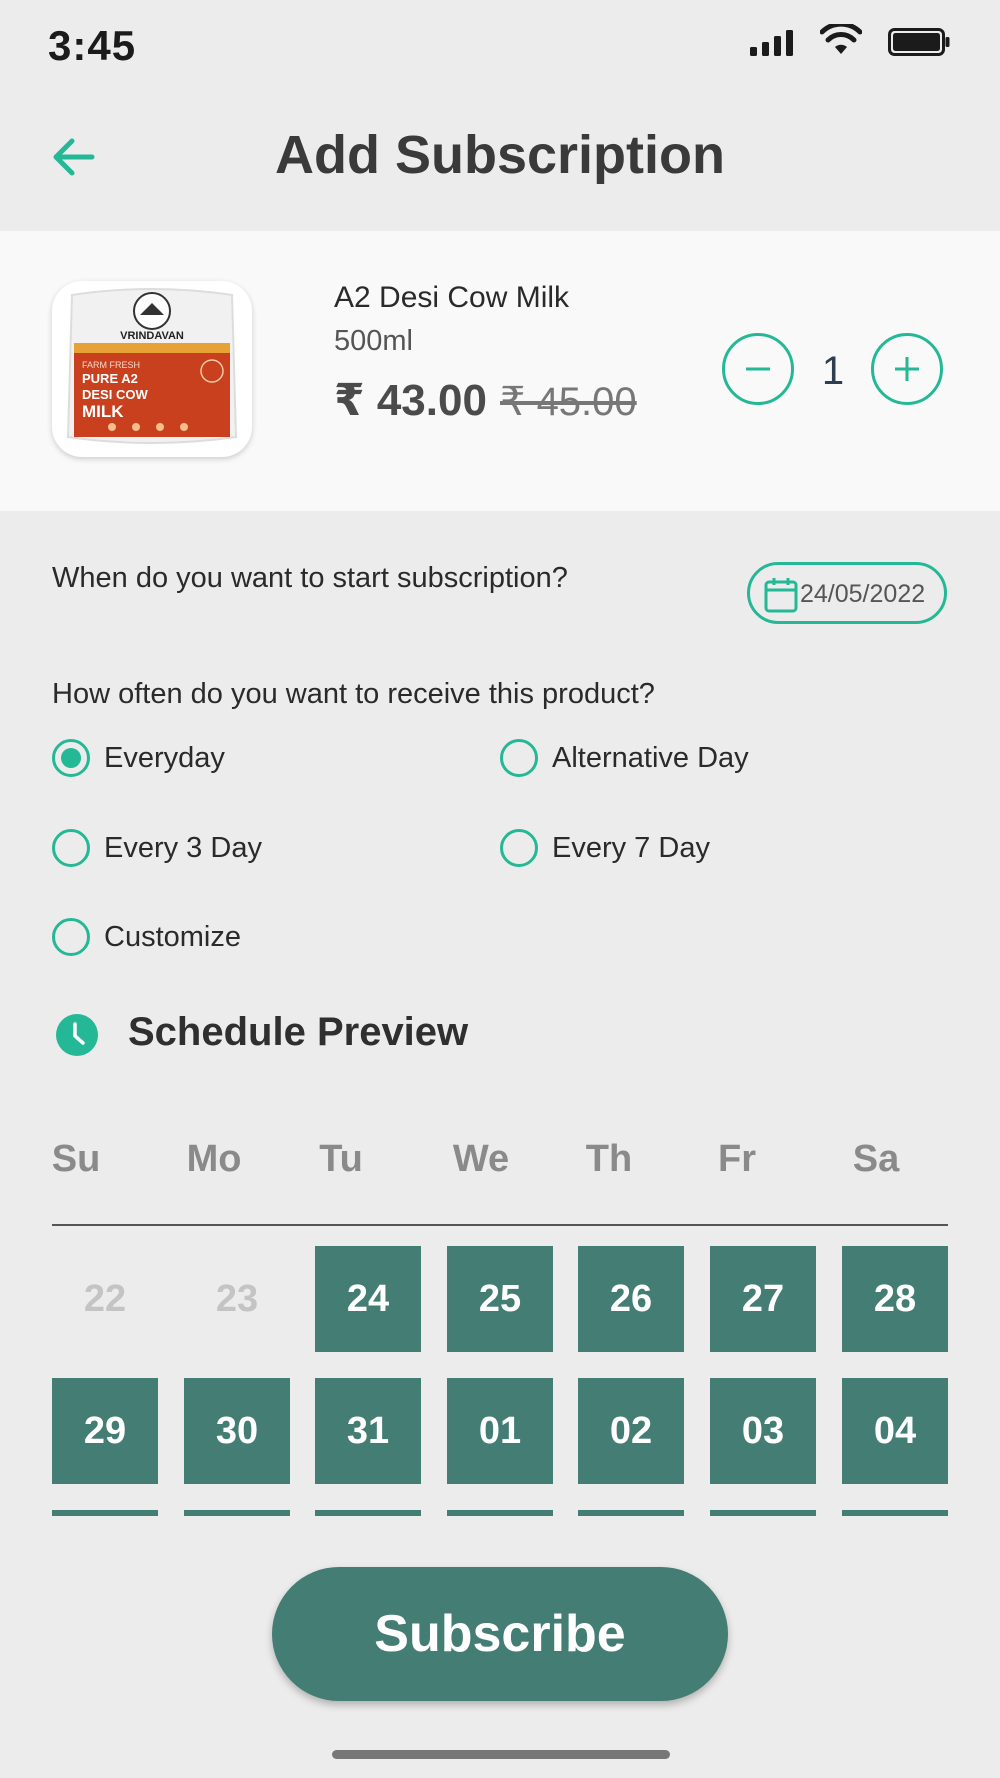 The height and width of the screenshot is (1778, 1000). Describe the element at coordinates (214, 1159) in the screenshot. I see `weekday-header-mo: Mo` at that location.